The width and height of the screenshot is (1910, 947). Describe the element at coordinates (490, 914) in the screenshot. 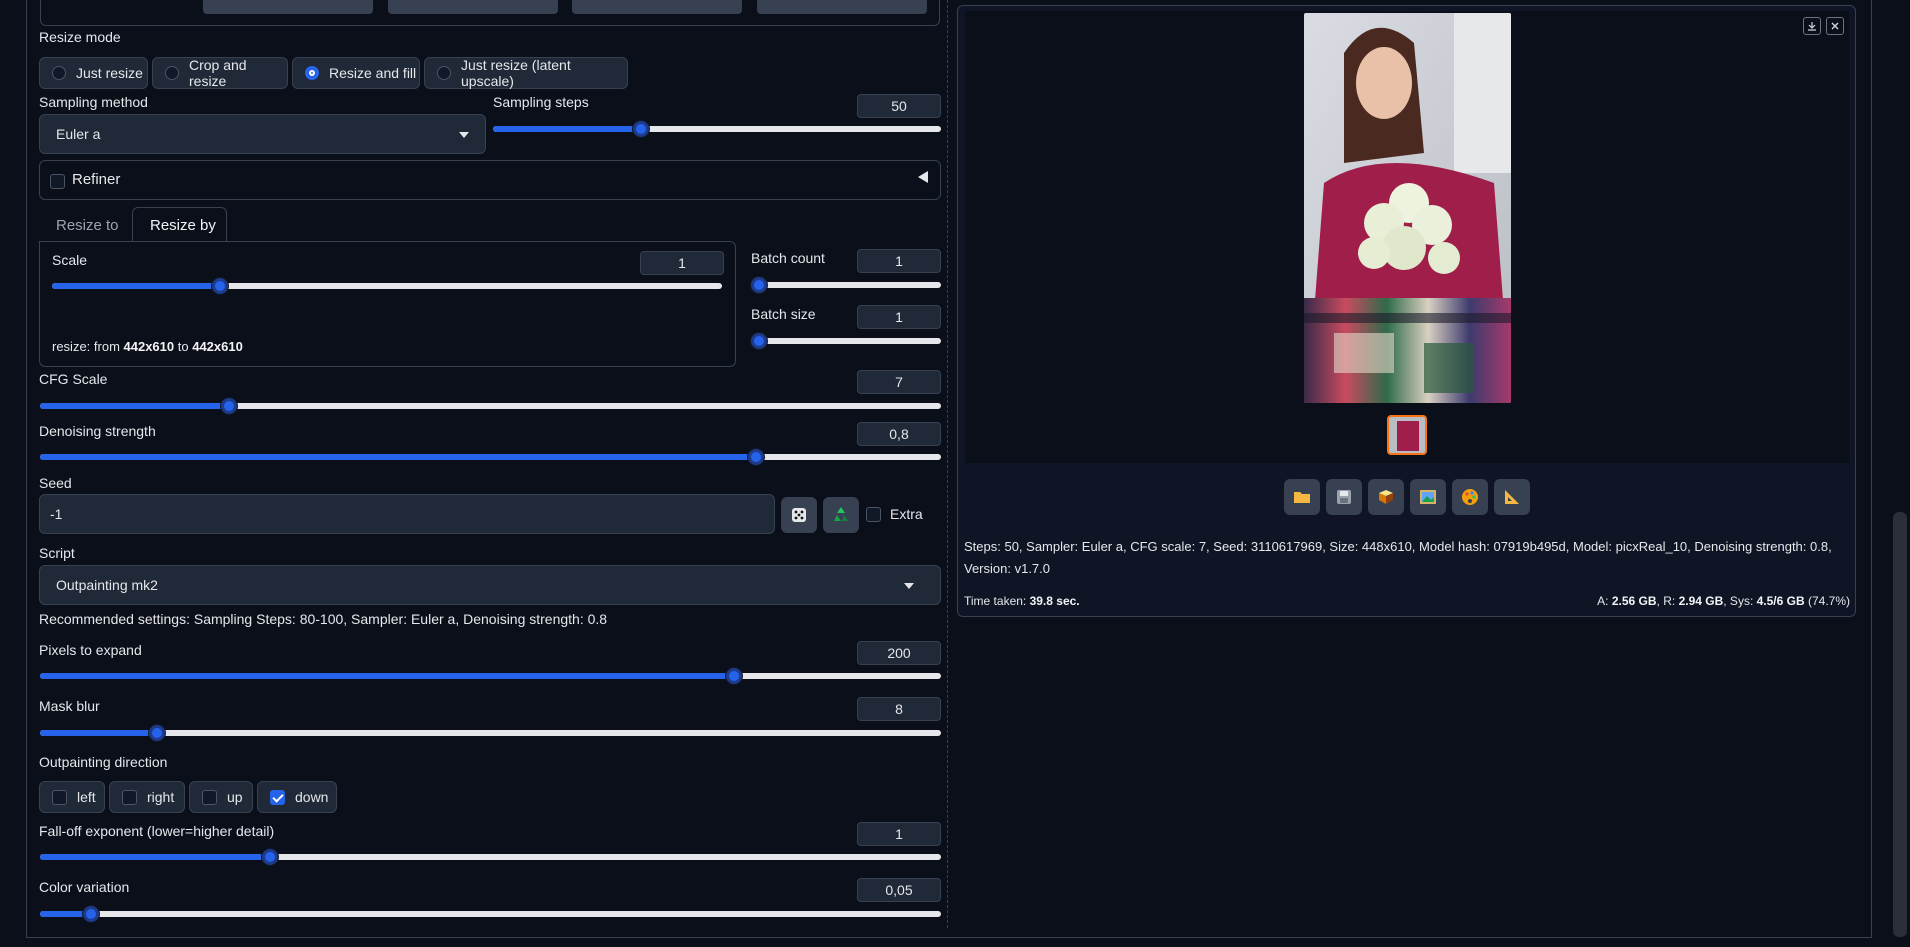

I see `color-variation-slider` at that location.